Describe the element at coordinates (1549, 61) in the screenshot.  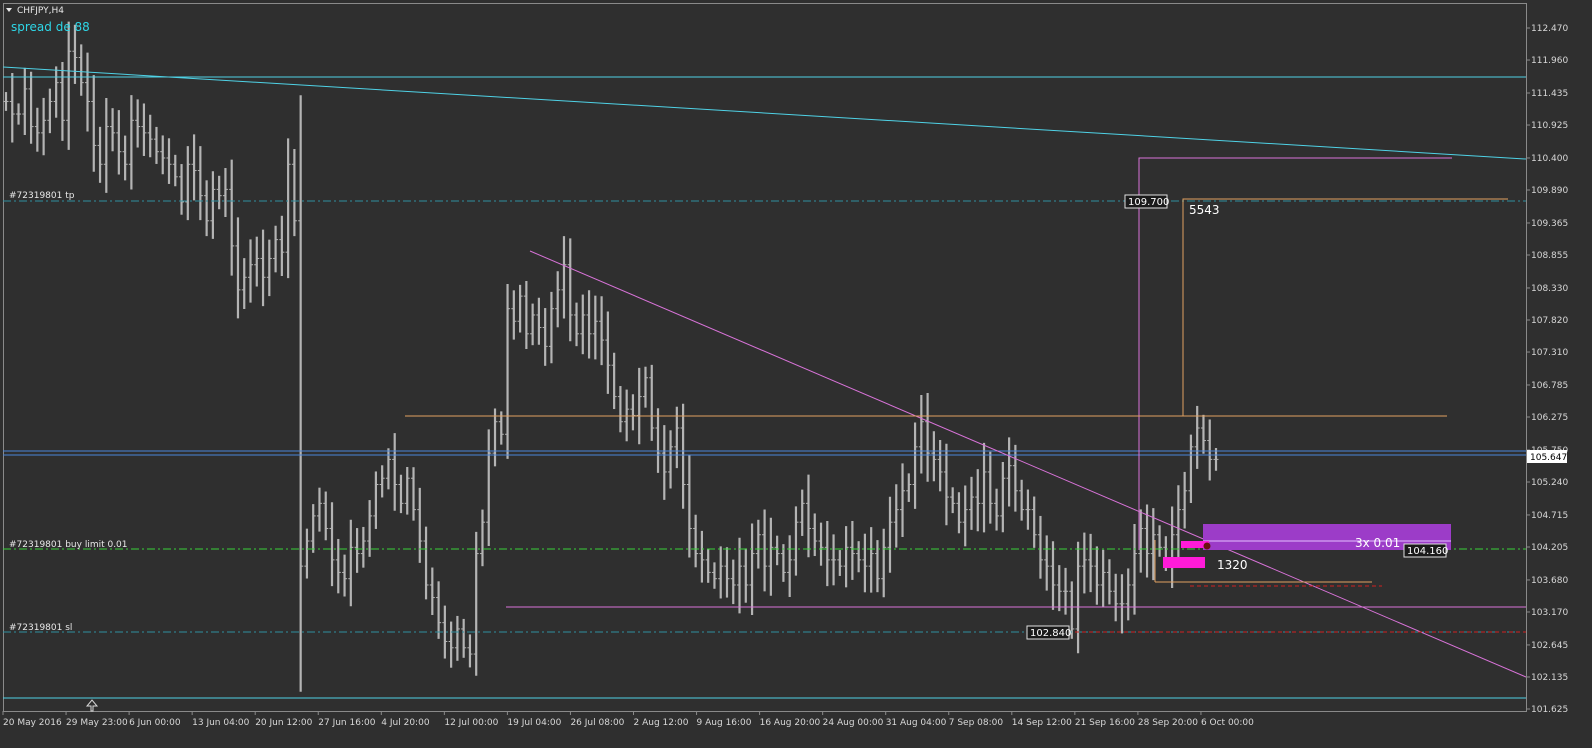
I see `y-tick-label: 111.960` at that location.